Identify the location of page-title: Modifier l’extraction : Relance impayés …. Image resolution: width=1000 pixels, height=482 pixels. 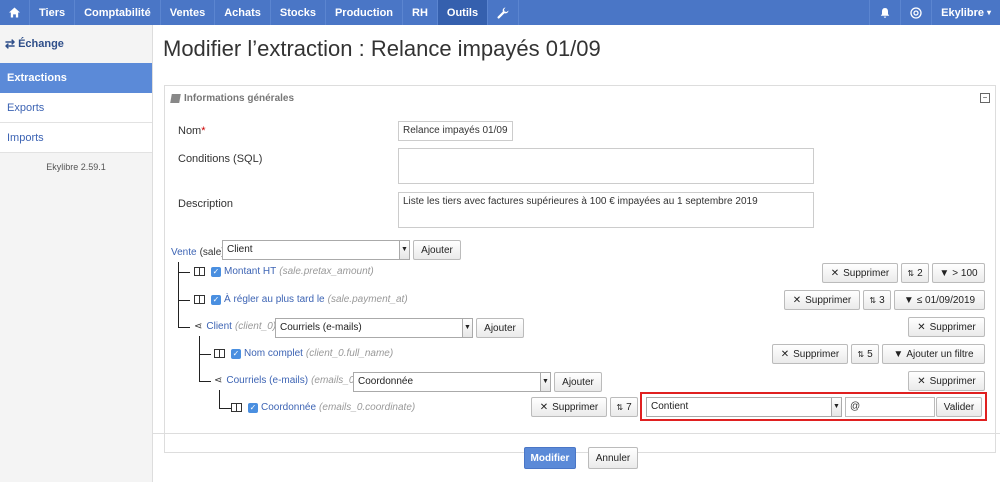
(382, 48).